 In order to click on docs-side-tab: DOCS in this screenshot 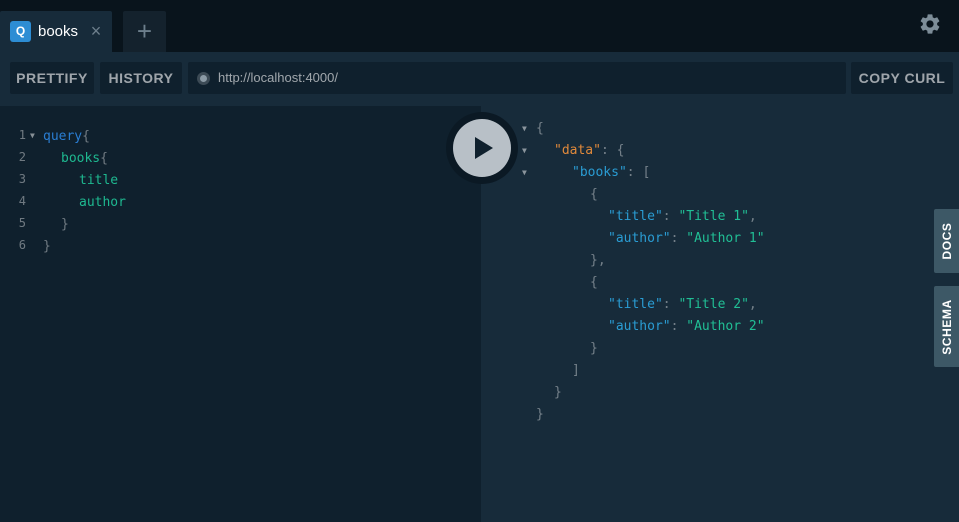, I will do `click(946, 241)`.